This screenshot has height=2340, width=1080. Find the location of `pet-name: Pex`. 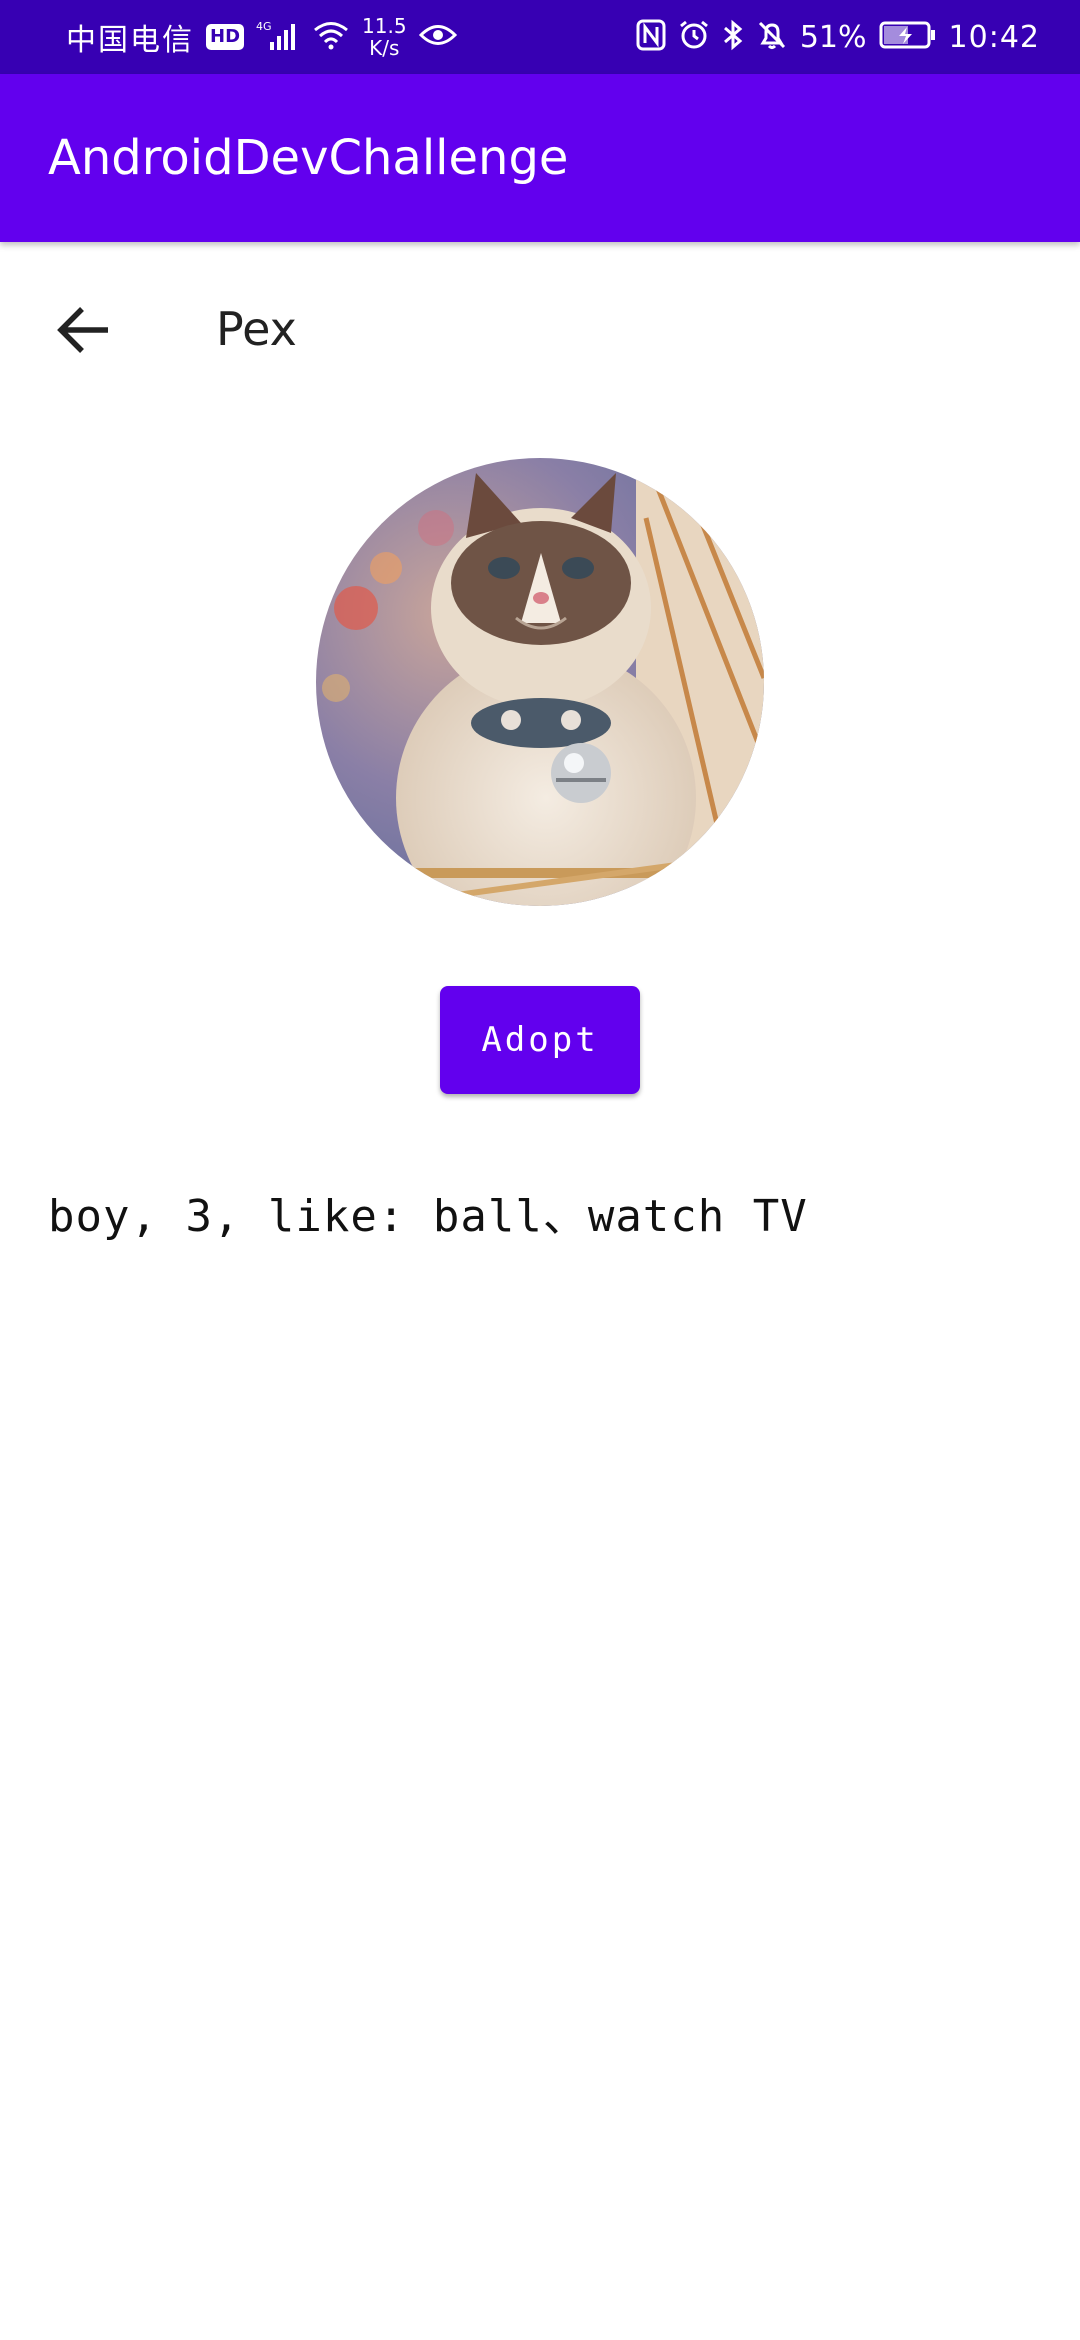

pet-name: Pex is located at coordinates (256, 329).